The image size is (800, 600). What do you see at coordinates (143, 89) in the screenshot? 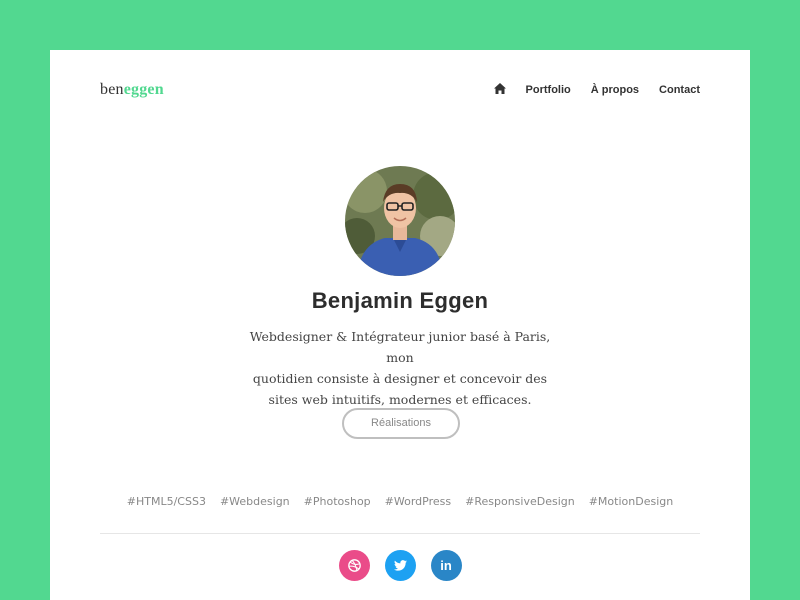
I see `brand-logo-part2: eggen` at bounding box center [143, 89].